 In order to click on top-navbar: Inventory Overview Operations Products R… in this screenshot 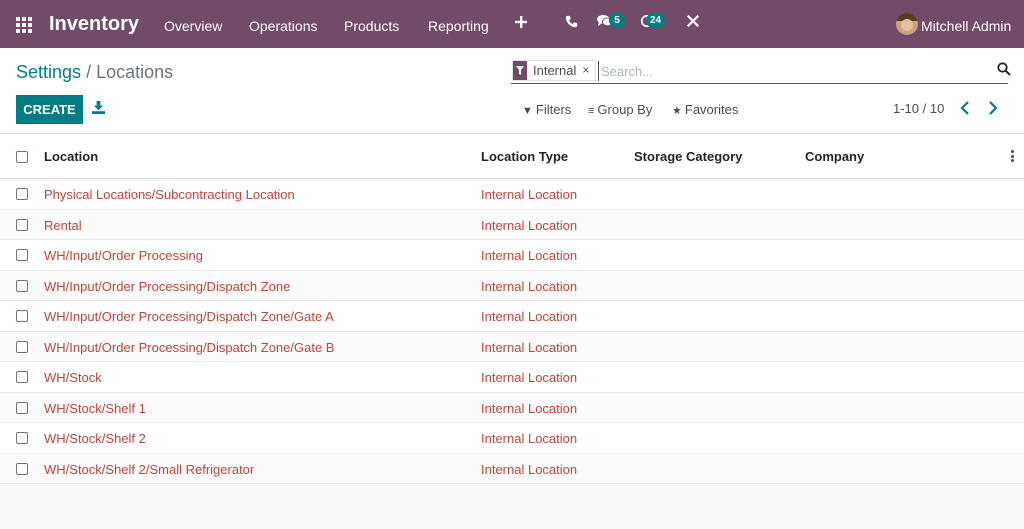, I will do `click(512, 24)`.